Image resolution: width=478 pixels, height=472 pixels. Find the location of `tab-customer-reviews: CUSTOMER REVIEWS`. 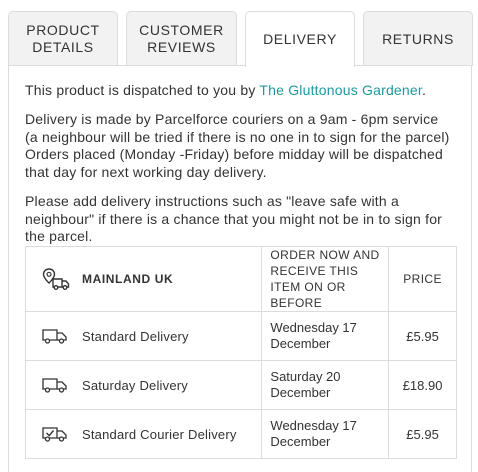

tab-customer-reviews: CUSTOMER REVIEWS is located at coordinates (181, 38).